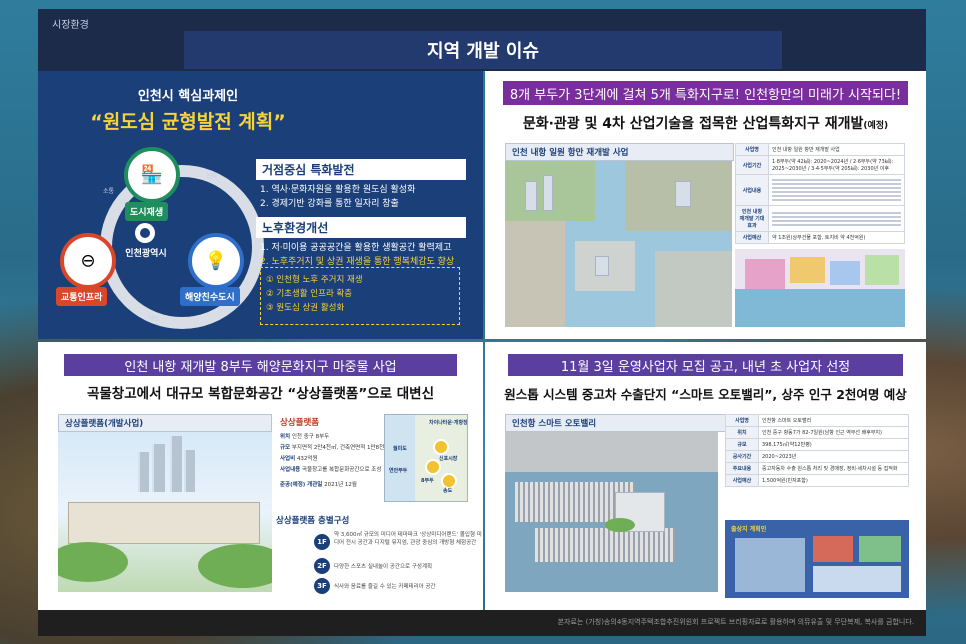  I want to click on image-caption: 인천 내항 일원 항만 재개발 사업, so click(619, 152).